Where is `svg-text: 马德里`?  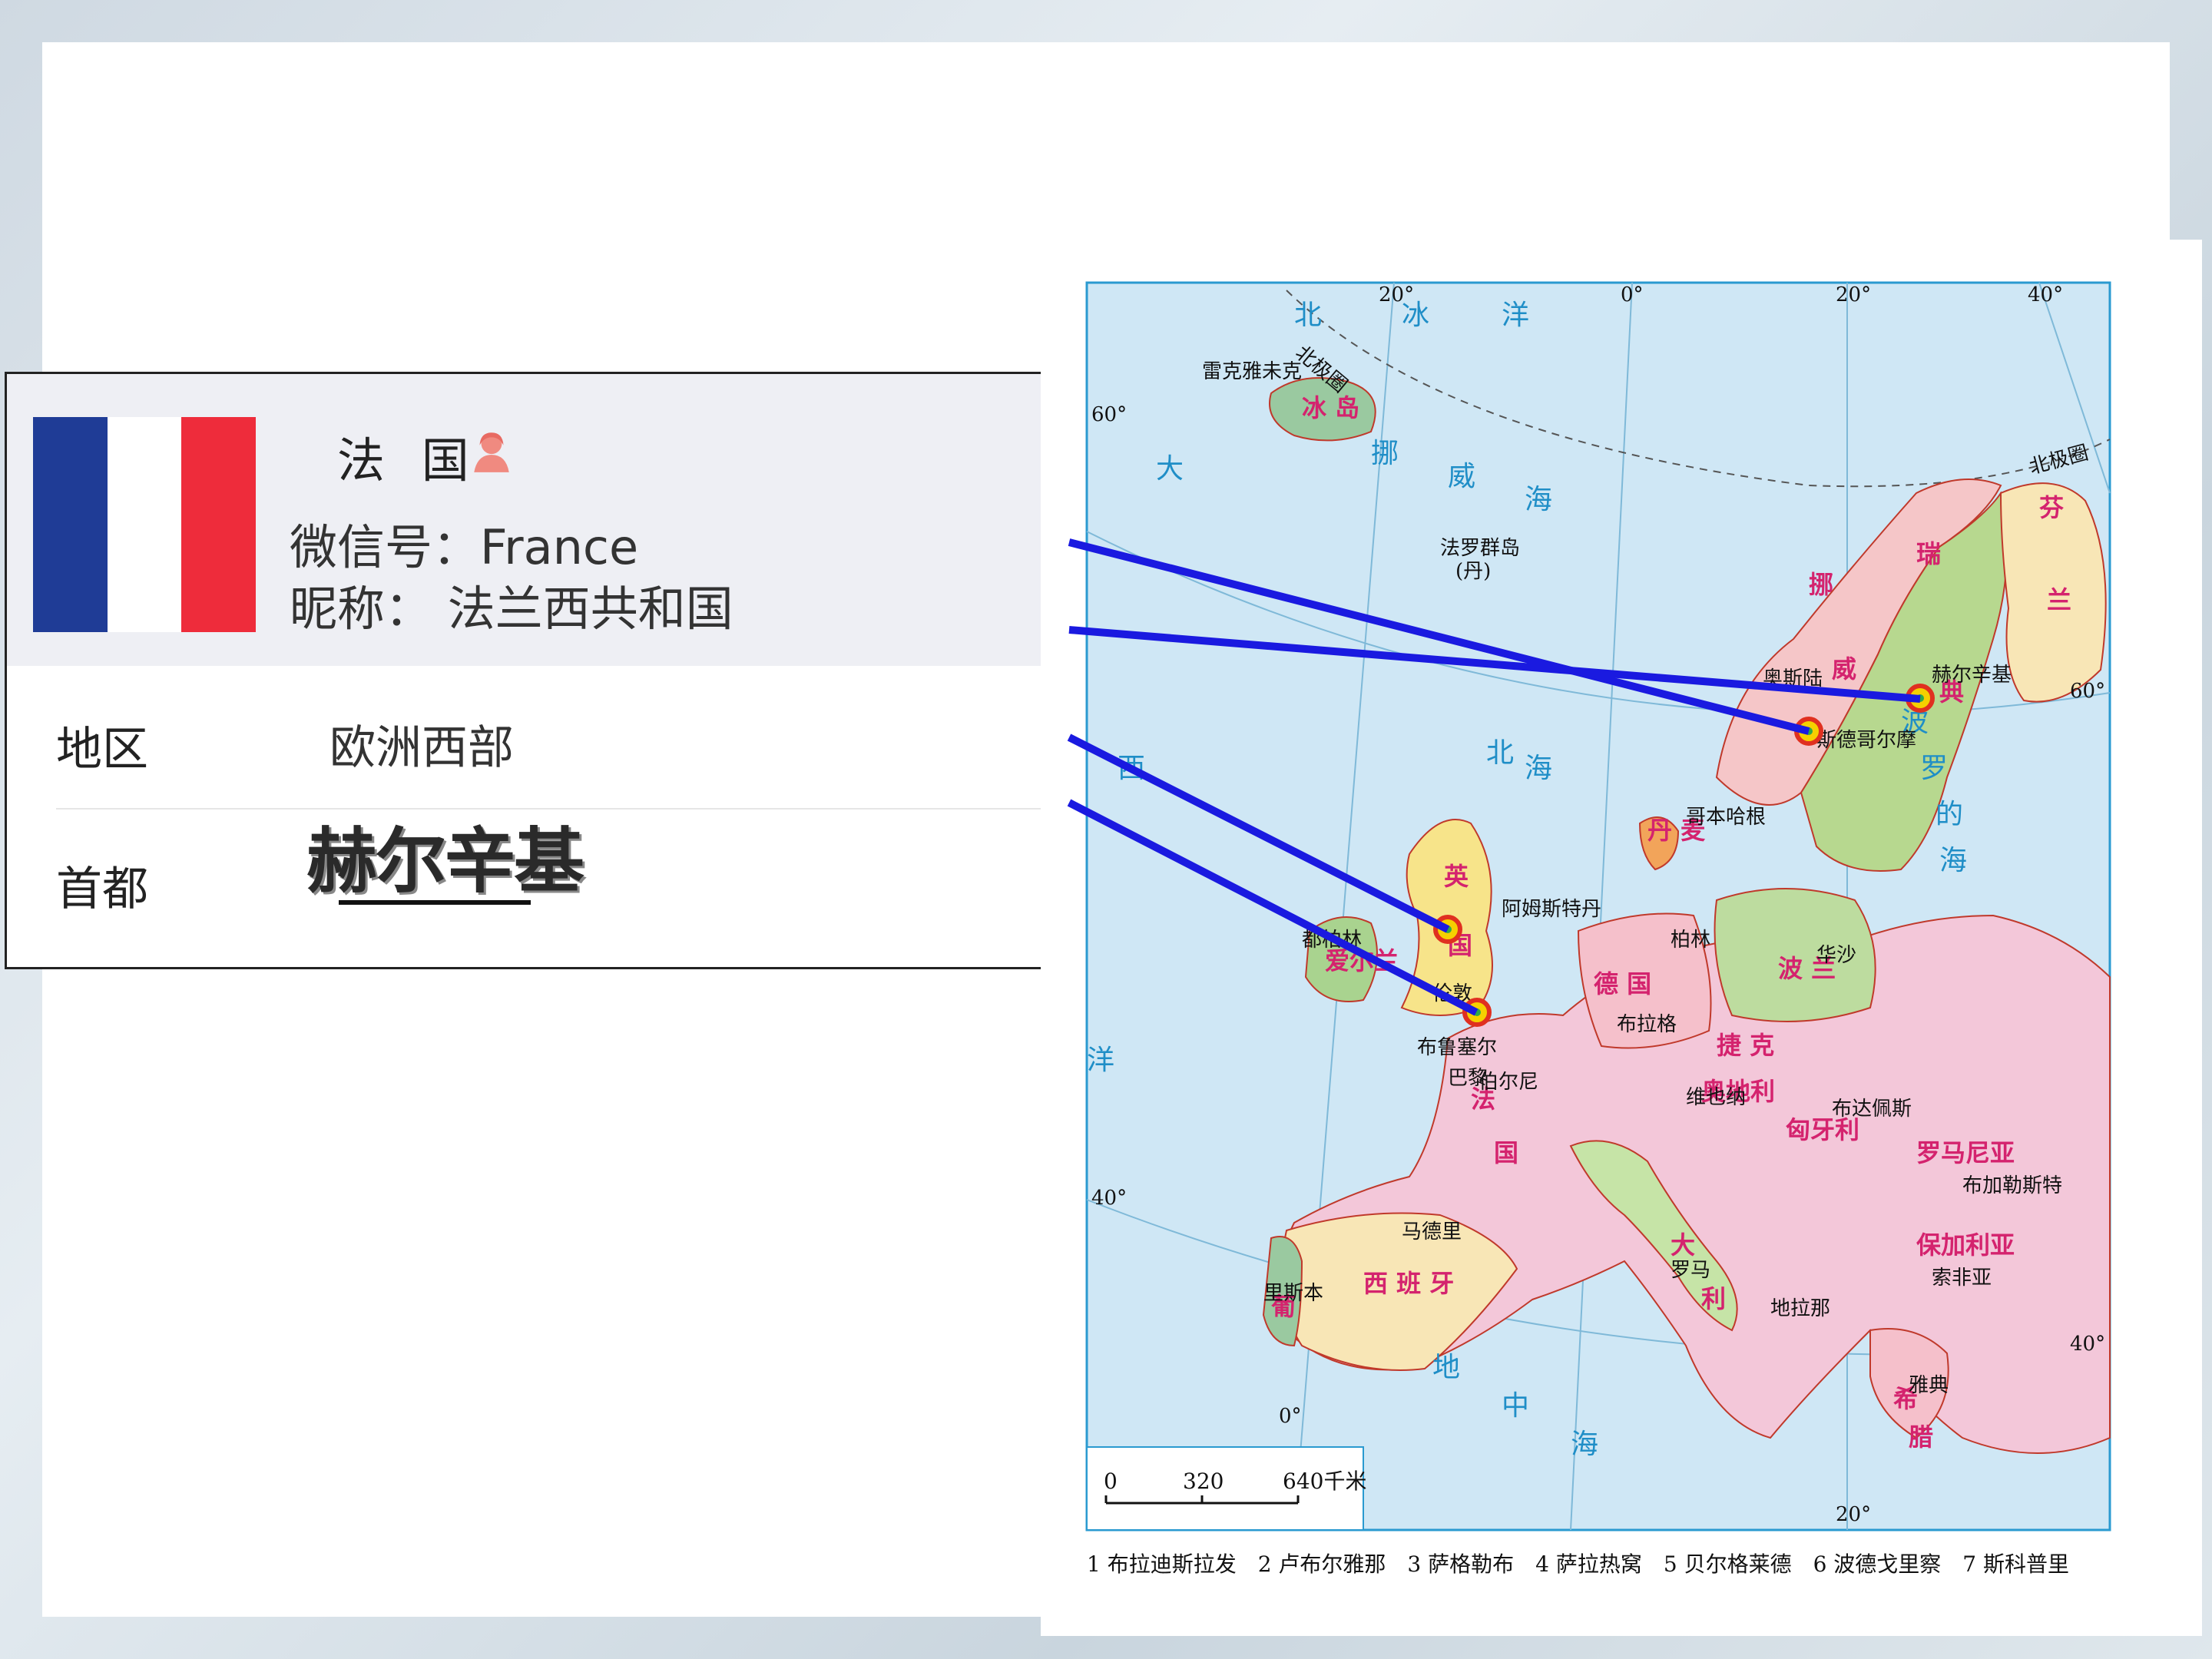
svg-text: 马德里 is located at coordinates (1432, 1231).